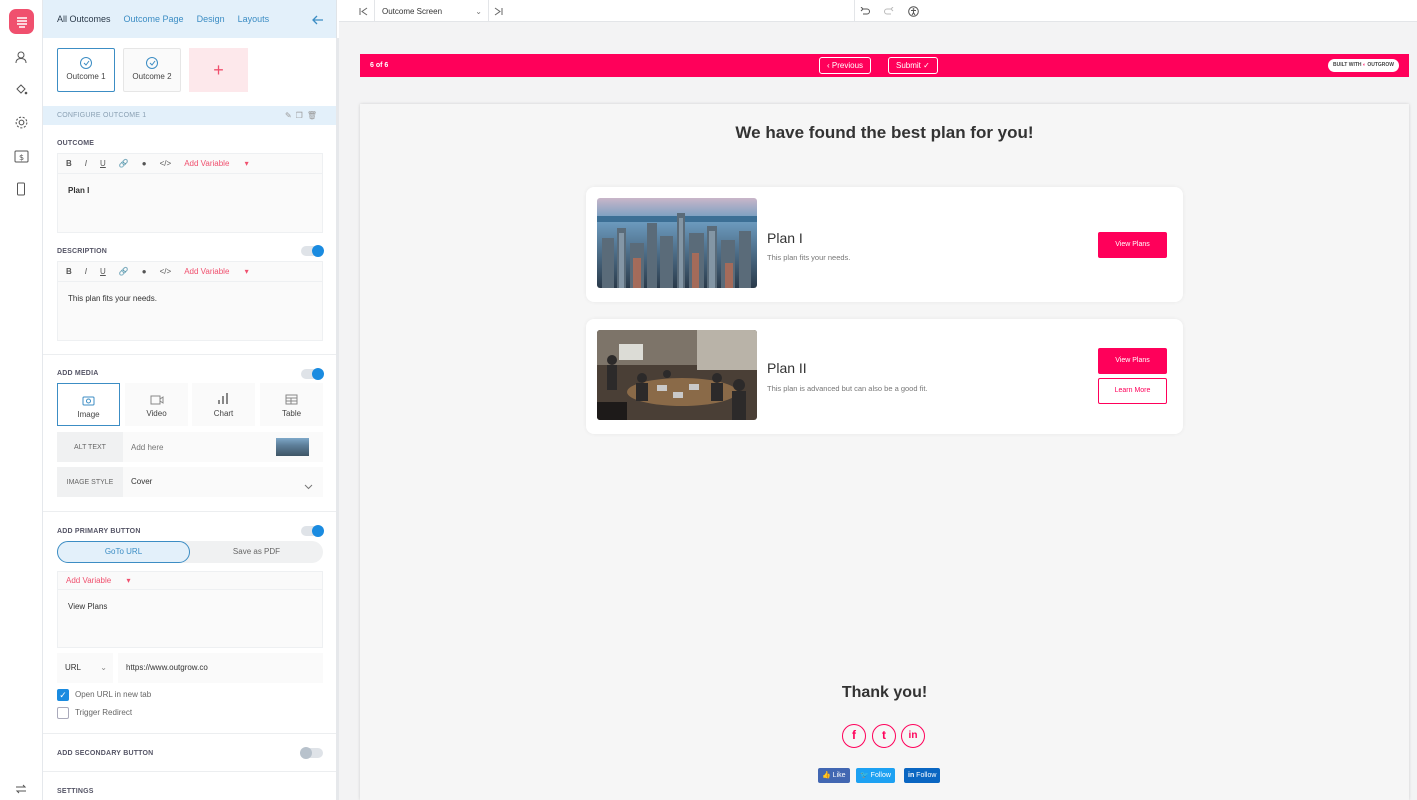 This screenshot has width=1417, height=800. I want to click on toolbar-spacer, so click(672, 11).